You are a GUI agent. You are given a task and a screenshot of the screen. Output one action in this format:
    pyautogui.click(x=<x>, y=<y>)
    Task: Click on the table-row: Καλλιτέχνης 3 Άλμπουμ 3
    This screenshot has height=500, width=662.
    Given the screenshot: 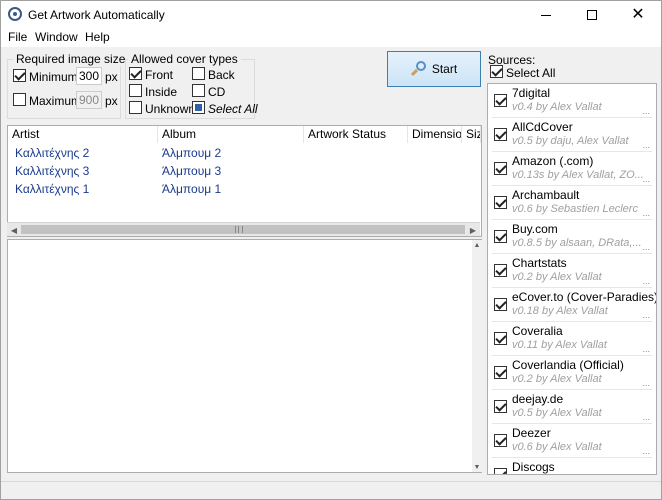 What is the action you would take?
    pyautogui.click(x=244, y=171)
    